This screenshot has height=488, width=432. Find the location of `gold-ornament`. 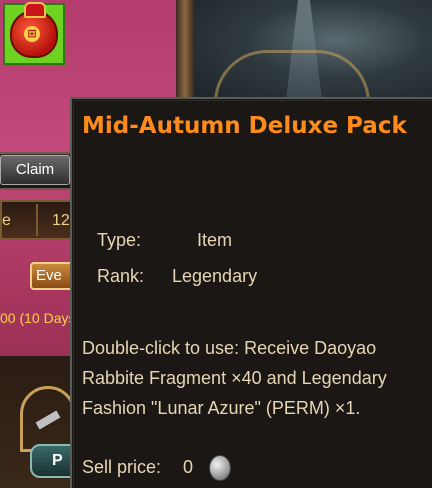

gold-ornament is located at coordinates (292, 76).